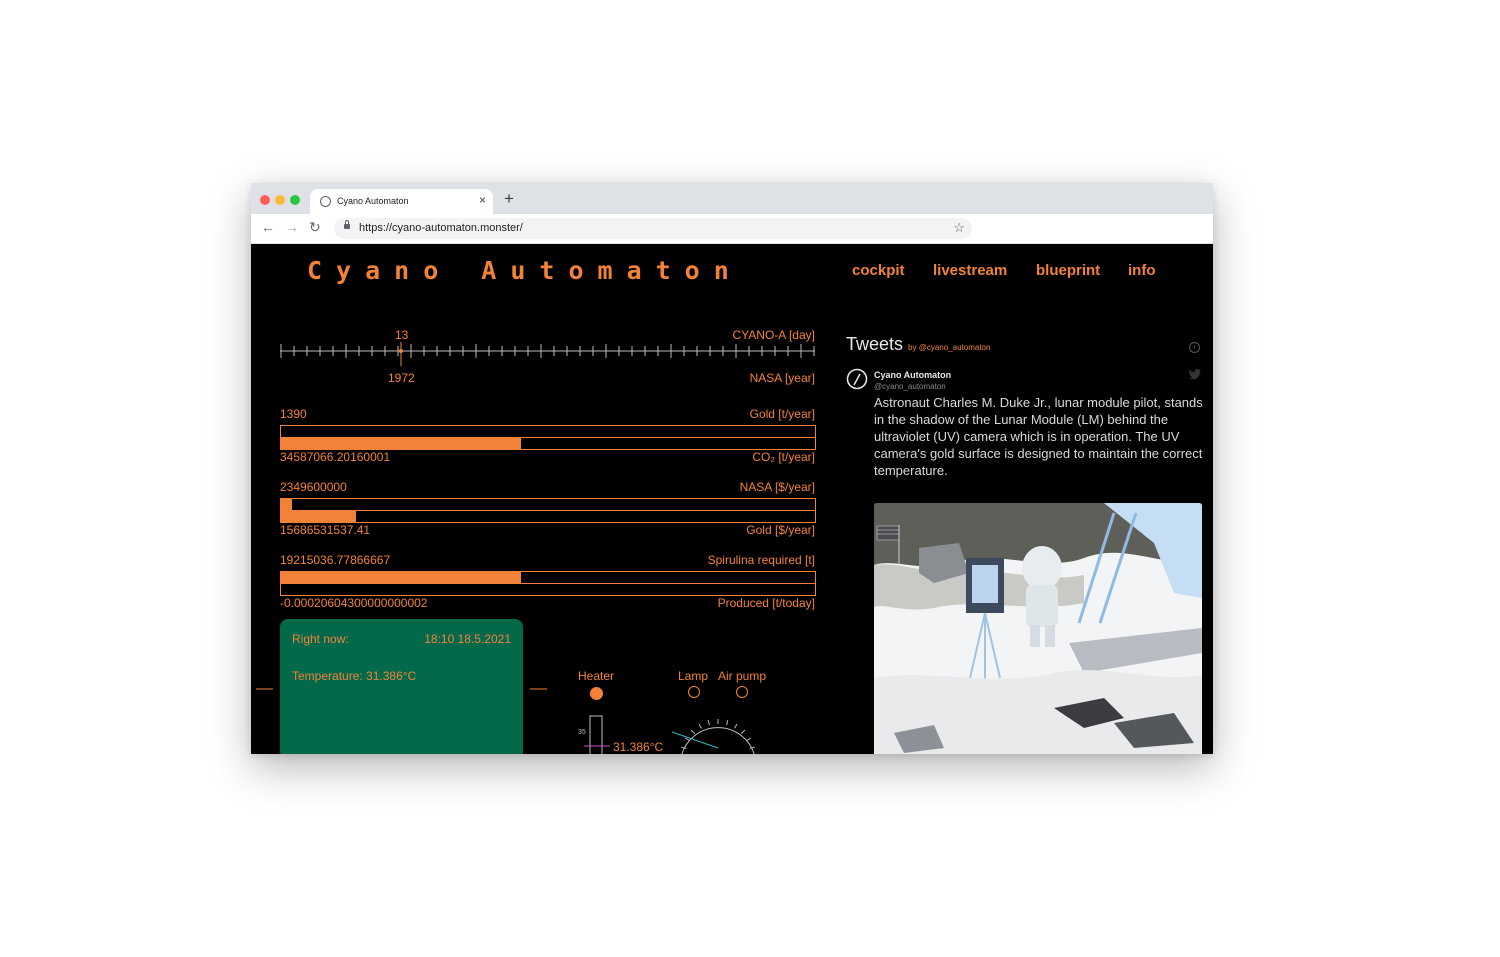 This screenshot has width=1500, height=957. I want to click on co2-label: CO₂ [t/year], so click(783, 457).